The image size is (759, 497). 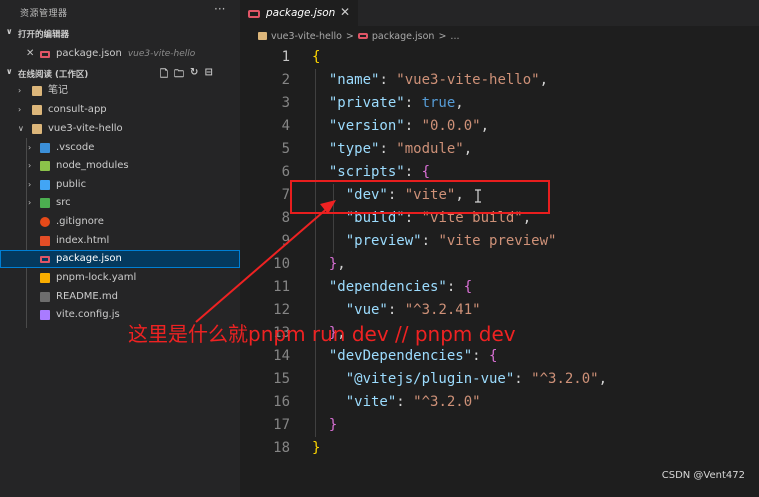 What do you see at coordinates (322, 334) in the screenshot?
I see `annotation-text: 这里是什么就pnpm run dev // pnpm dev` at bounding box center [322, 334].